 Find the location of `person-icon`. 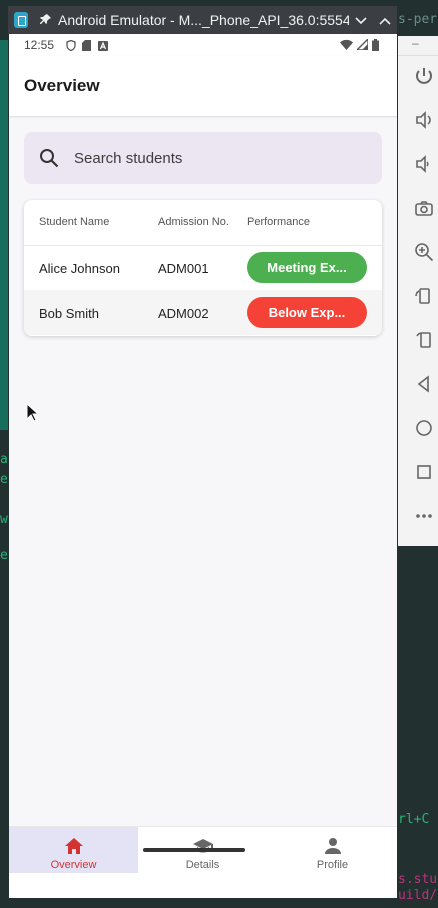

person-icon is located at coordinates (333, 846).